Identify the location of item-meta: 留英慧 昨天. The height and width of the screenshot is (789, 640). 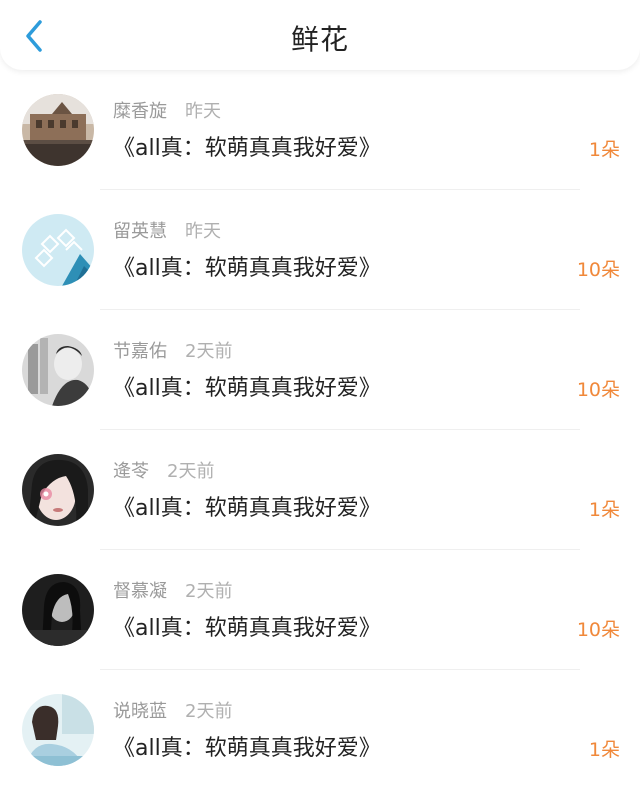
(167, 232).